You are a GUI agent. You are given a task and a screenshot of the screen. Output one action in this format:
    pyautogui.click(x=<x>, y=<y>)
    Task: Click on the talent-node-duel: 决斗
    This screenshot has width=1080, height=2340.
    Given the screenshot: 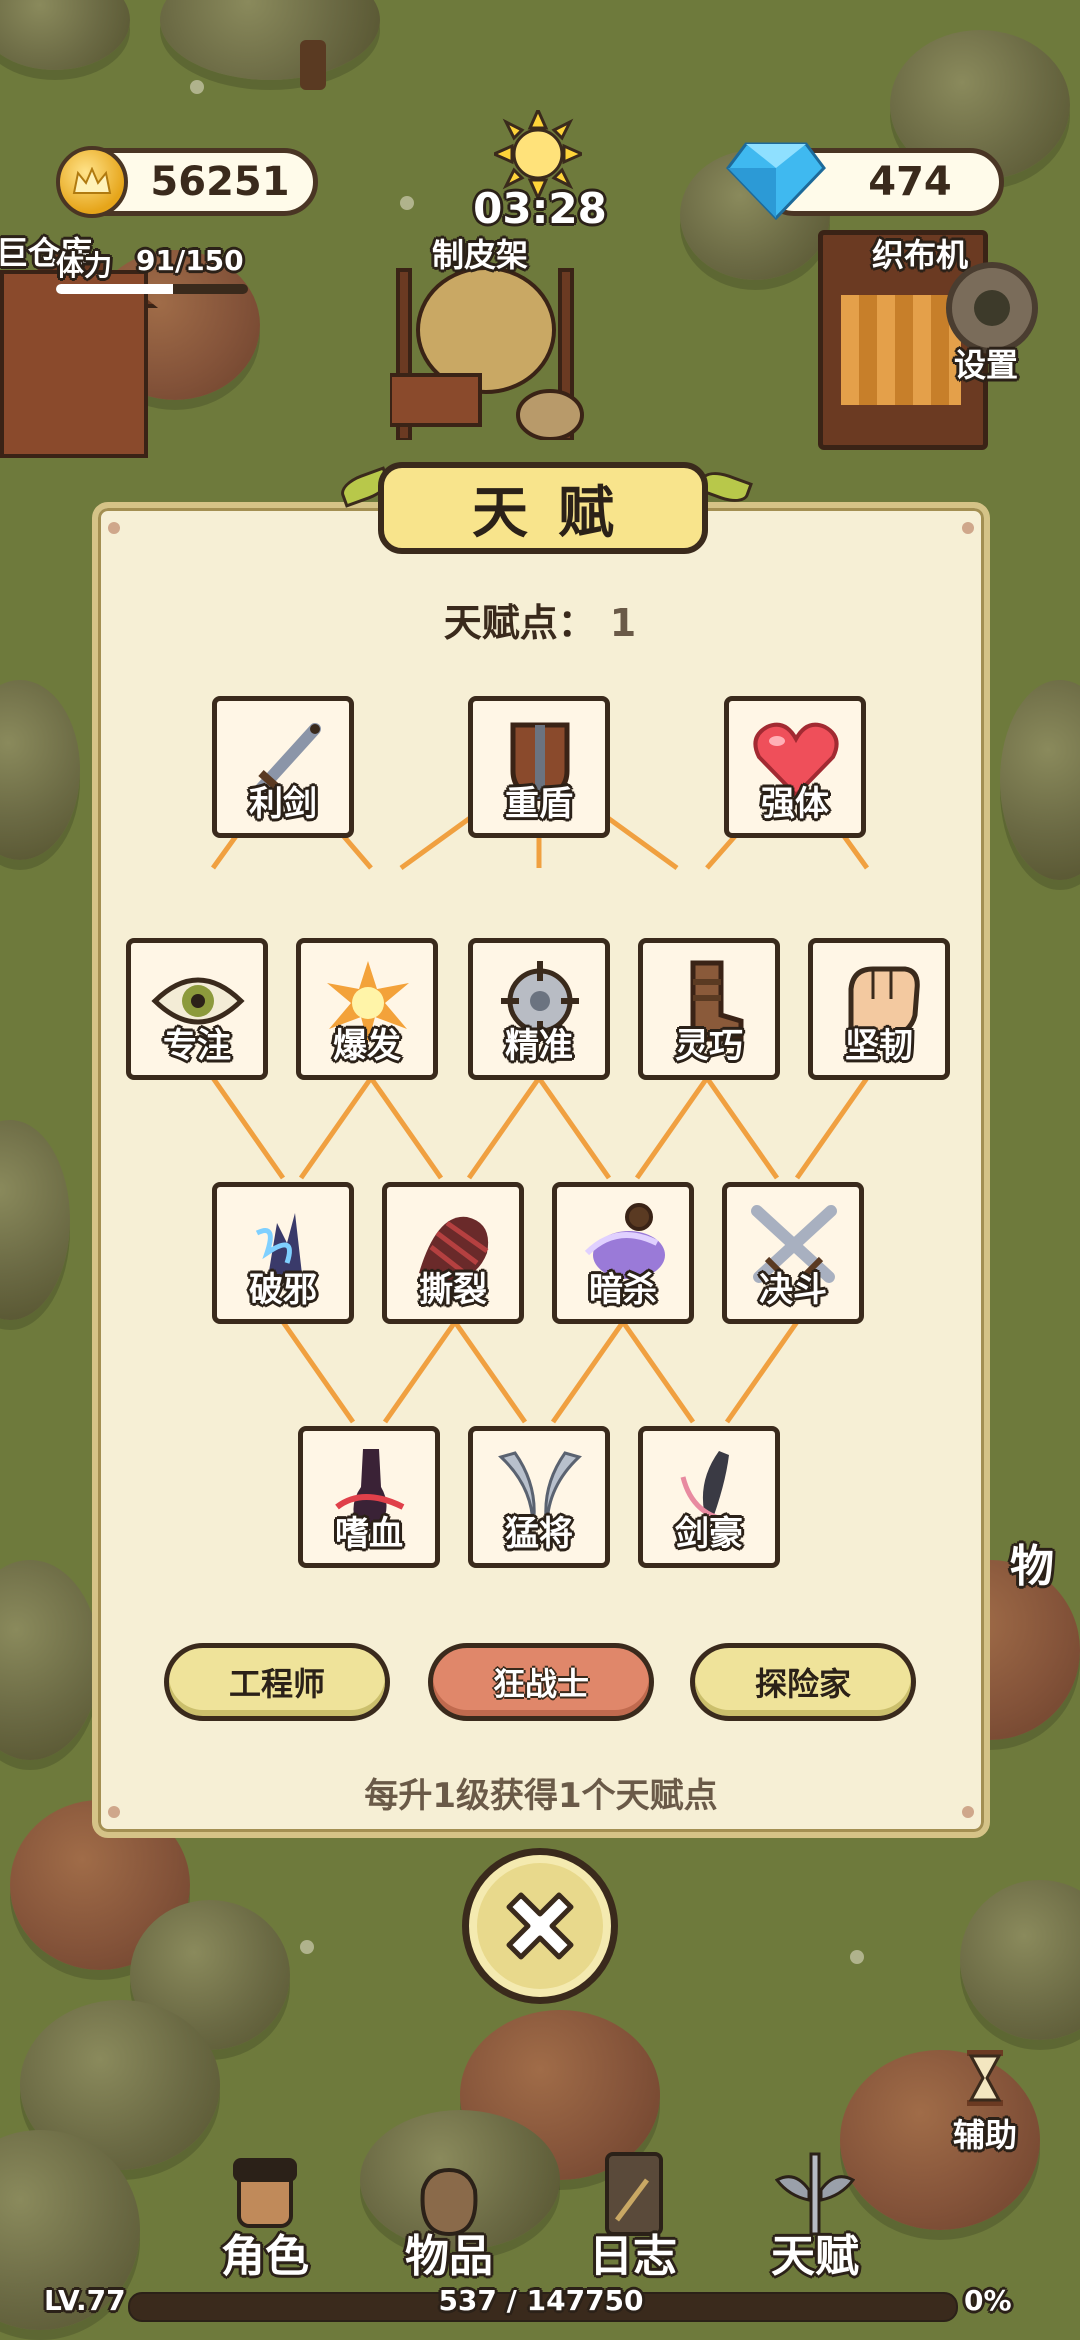 What is the action you would take?
    pyautogui.click(x=793, y=1253)
    